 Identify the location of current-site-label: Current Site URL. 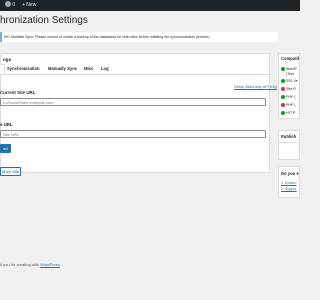
(18, 92).